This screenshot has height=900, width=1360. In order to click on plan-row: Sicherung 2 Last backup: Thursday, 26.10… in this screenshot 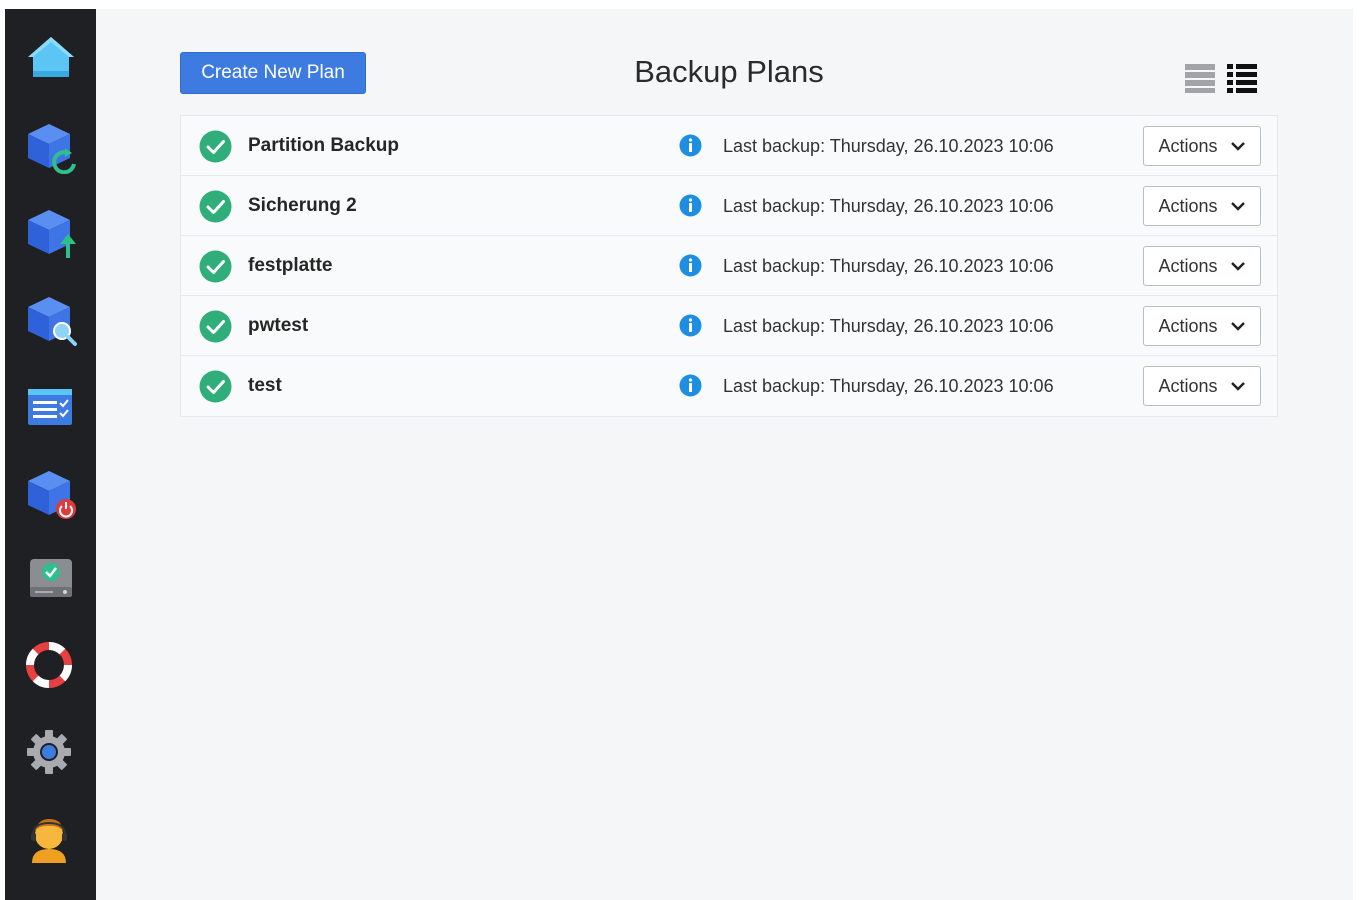, I will do `click(729, 206)`.